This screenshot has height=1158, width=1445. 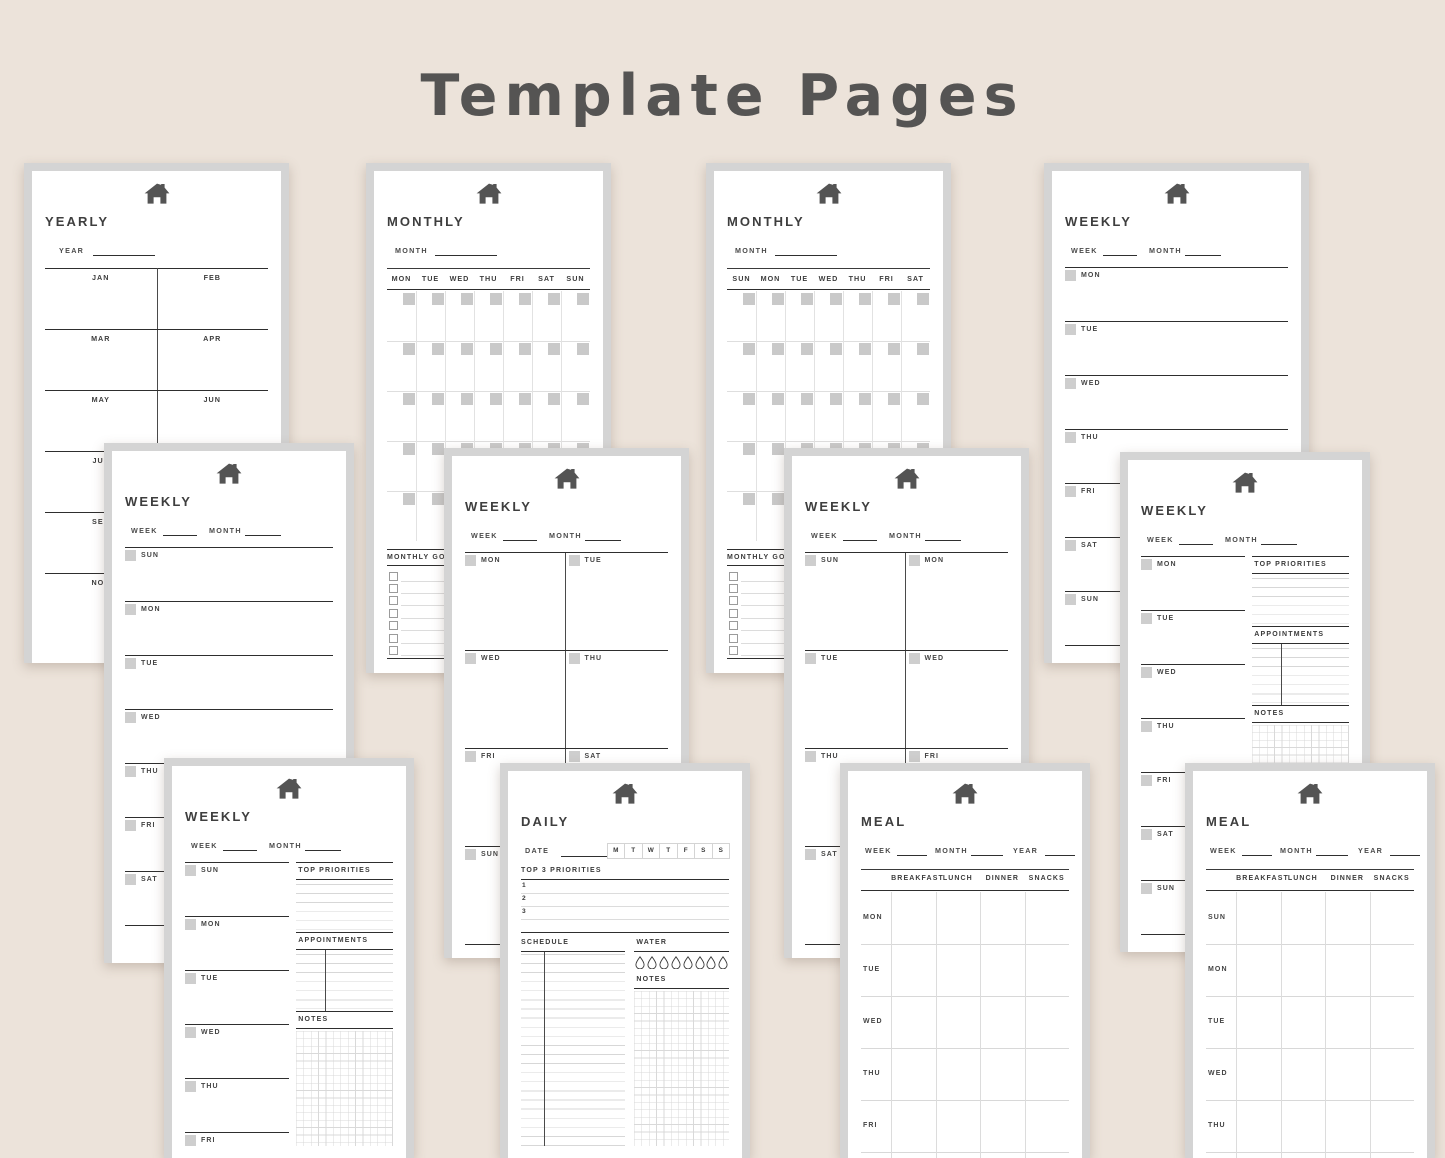 I want to click on field-input-month-weekly-list-mon, so click(x=1203, y=255).